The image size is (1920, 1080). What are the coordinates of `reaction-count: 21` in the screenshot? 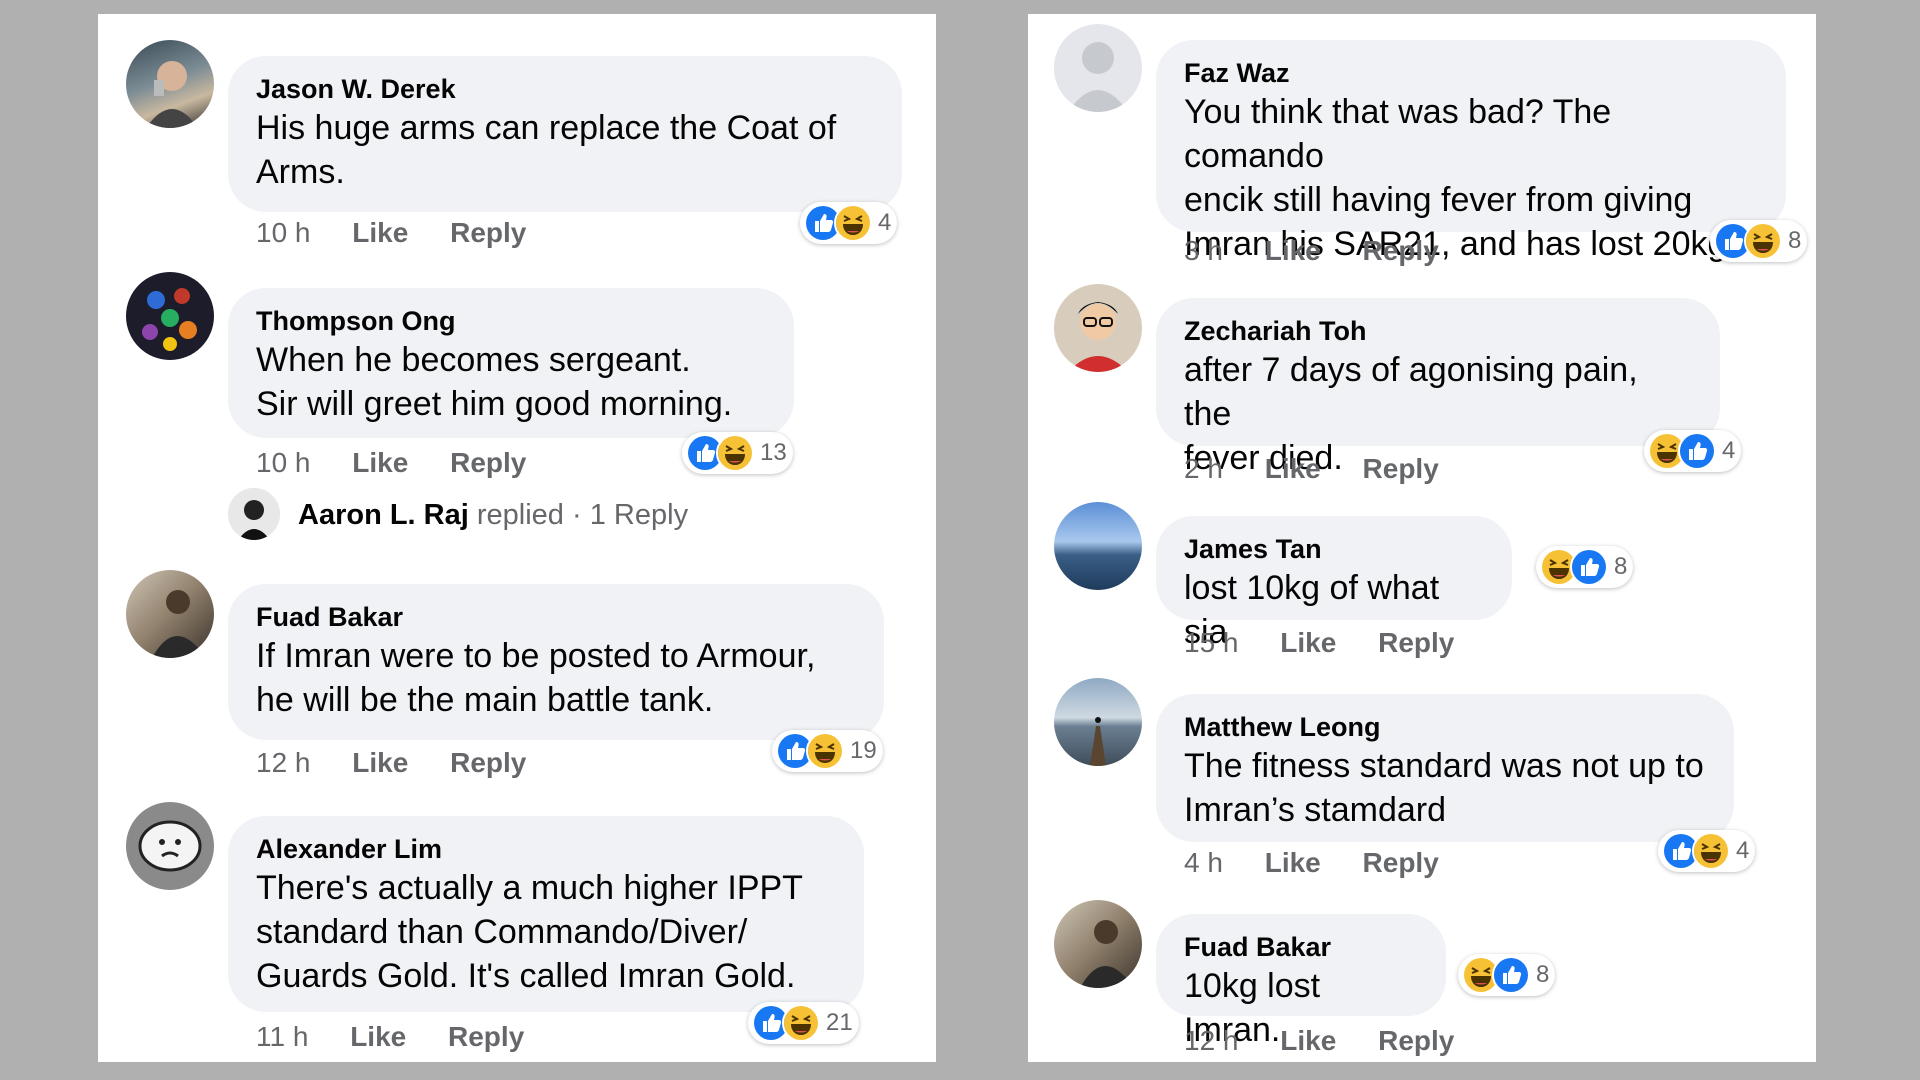 It's located at (839, 1022).